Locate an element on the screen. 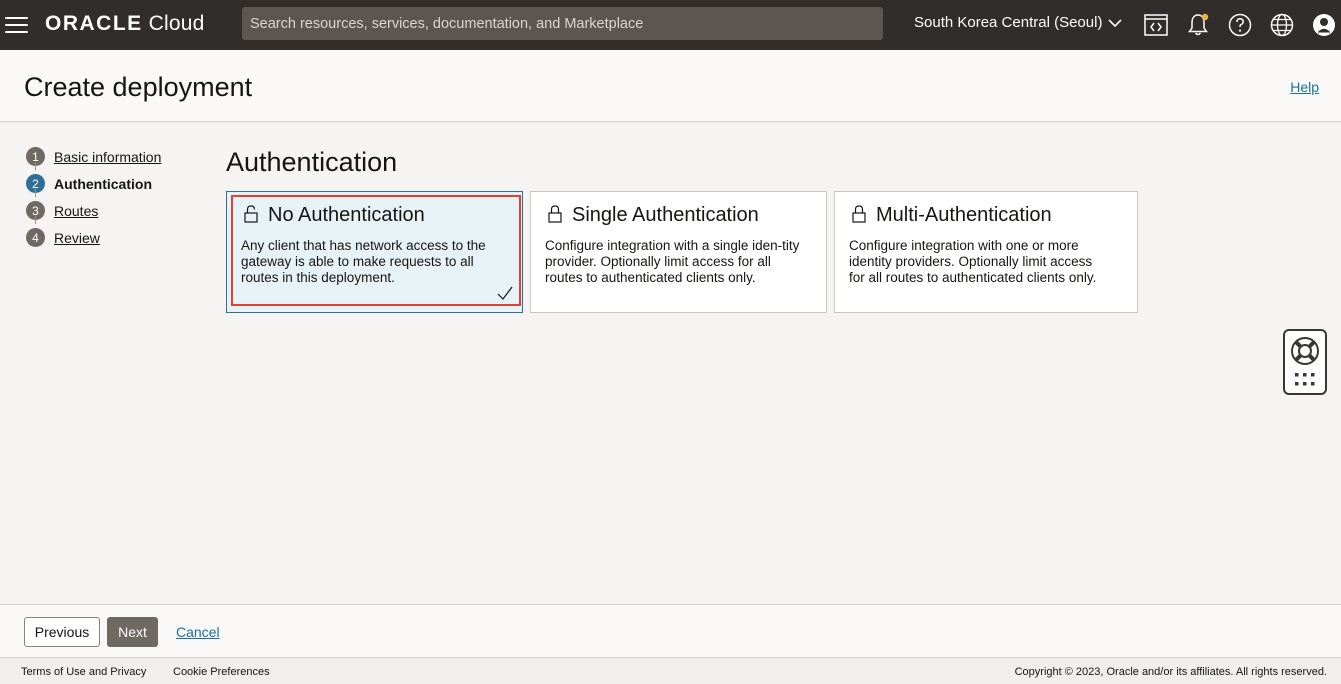 The image size is (1341, 684). step-basic-information: 1 Basic information is located at coordinates (93, 156).